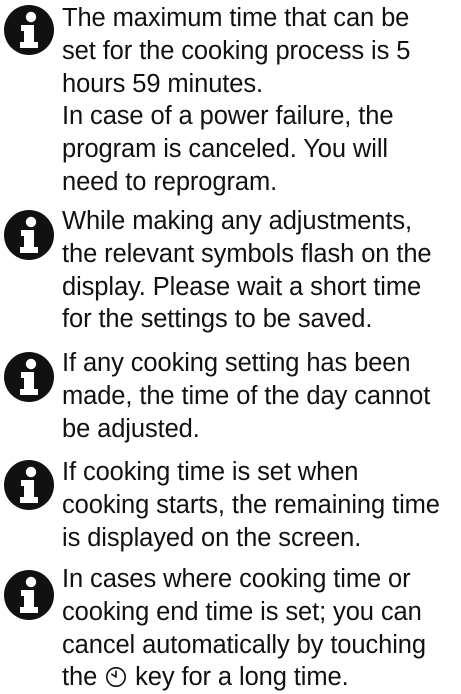 Image resolution: width=461 pixels, height=694 pixels. What do you see at coordinates (116, 677) in the screenshot?
I see `clock-icon` at bounding box center [116, 677].